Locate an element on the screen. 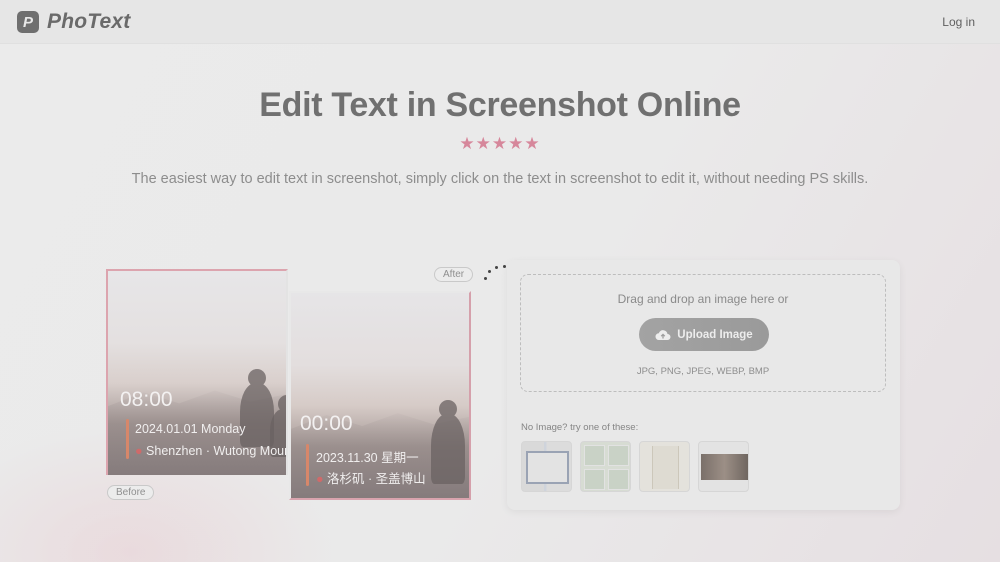  logo-glyph: P is located at coordinates (27, 22).